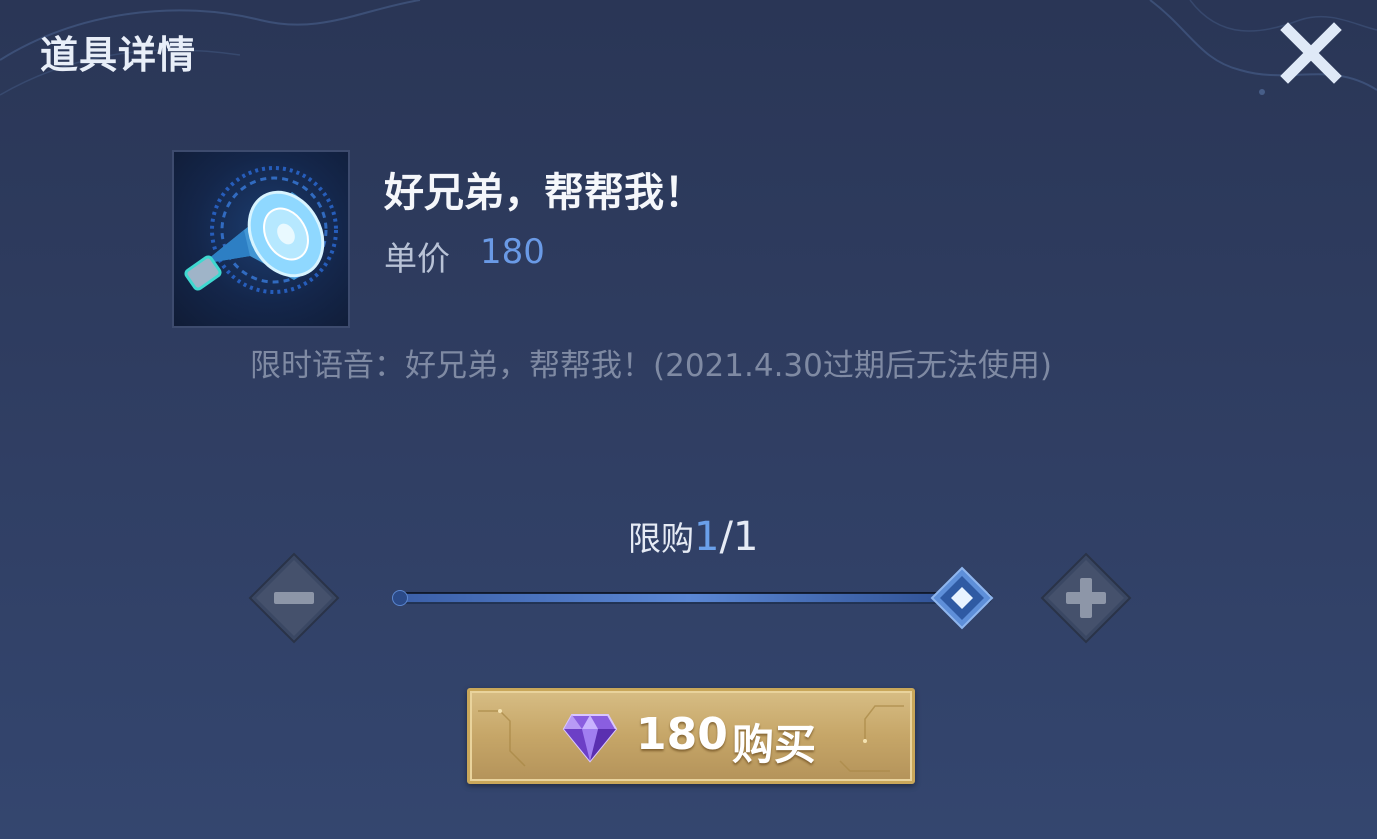 This screenshot has width=1377, height=839. I want to click on purchase-limit: 限购1/1, so click(693, 536).